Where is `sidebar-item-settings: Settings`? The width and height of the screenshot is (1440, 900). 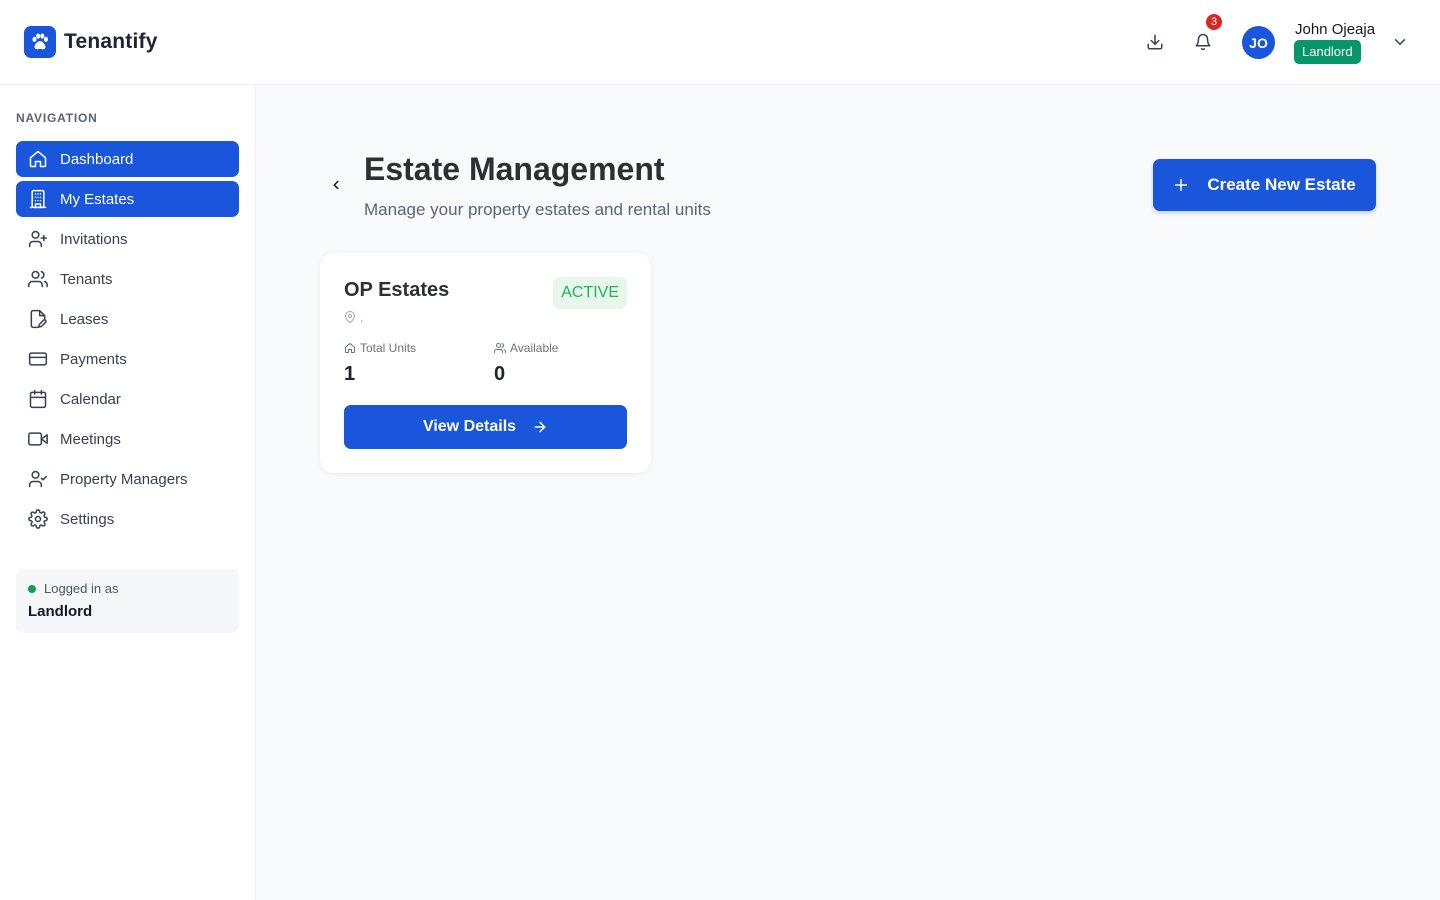 sidebar-item-settings: Settings is located at coordinates (127, 519).